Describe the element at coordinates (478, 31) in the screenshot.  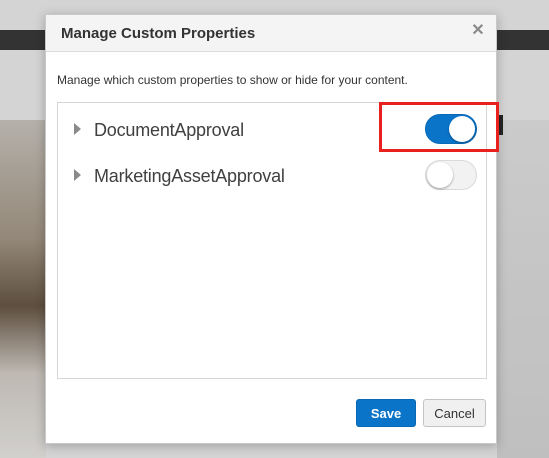
I see `close-icon: ✕` at that location.